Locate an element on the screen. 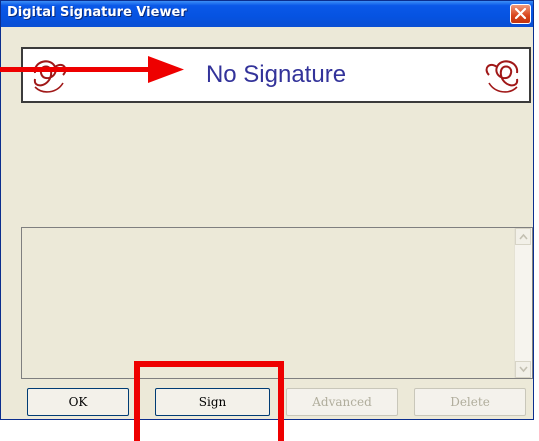 This screenshot has width=539, height=441. annotation-arrow-shaft is located at coordinates (75, 69).